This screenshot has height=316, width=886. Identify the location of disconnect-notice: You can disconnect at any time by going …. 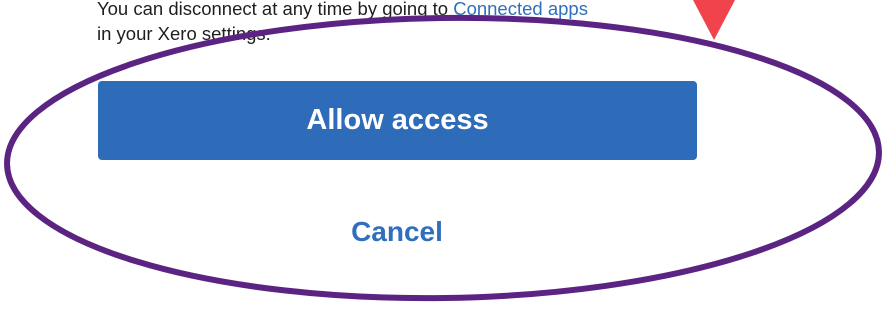
(407, 23).